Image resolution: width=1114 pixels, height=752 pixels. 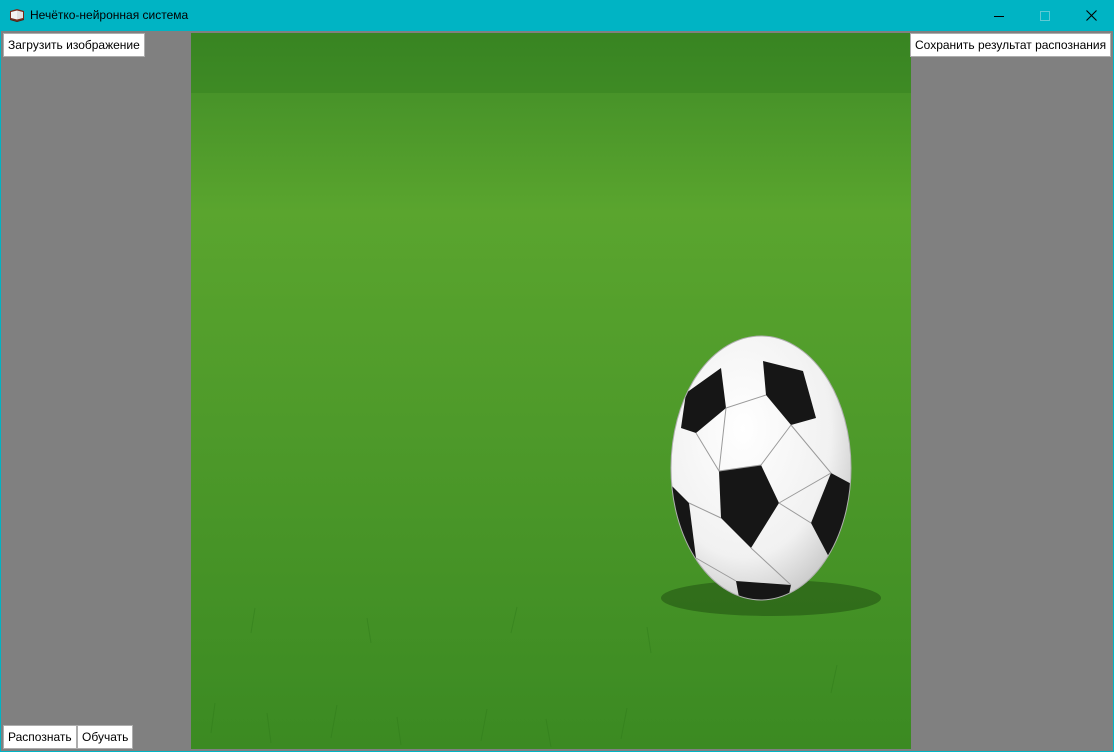 I want to click on window-title: Нечётко-нейронная система, so click(x=109, y=15).